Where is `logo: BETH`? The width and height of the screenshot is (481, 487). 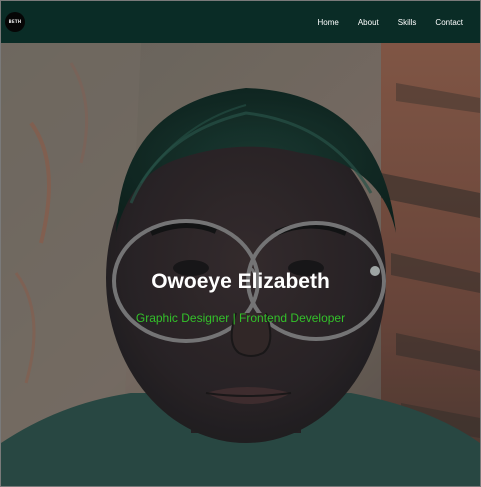 logo: BETH is located at coordinates (15, 22).